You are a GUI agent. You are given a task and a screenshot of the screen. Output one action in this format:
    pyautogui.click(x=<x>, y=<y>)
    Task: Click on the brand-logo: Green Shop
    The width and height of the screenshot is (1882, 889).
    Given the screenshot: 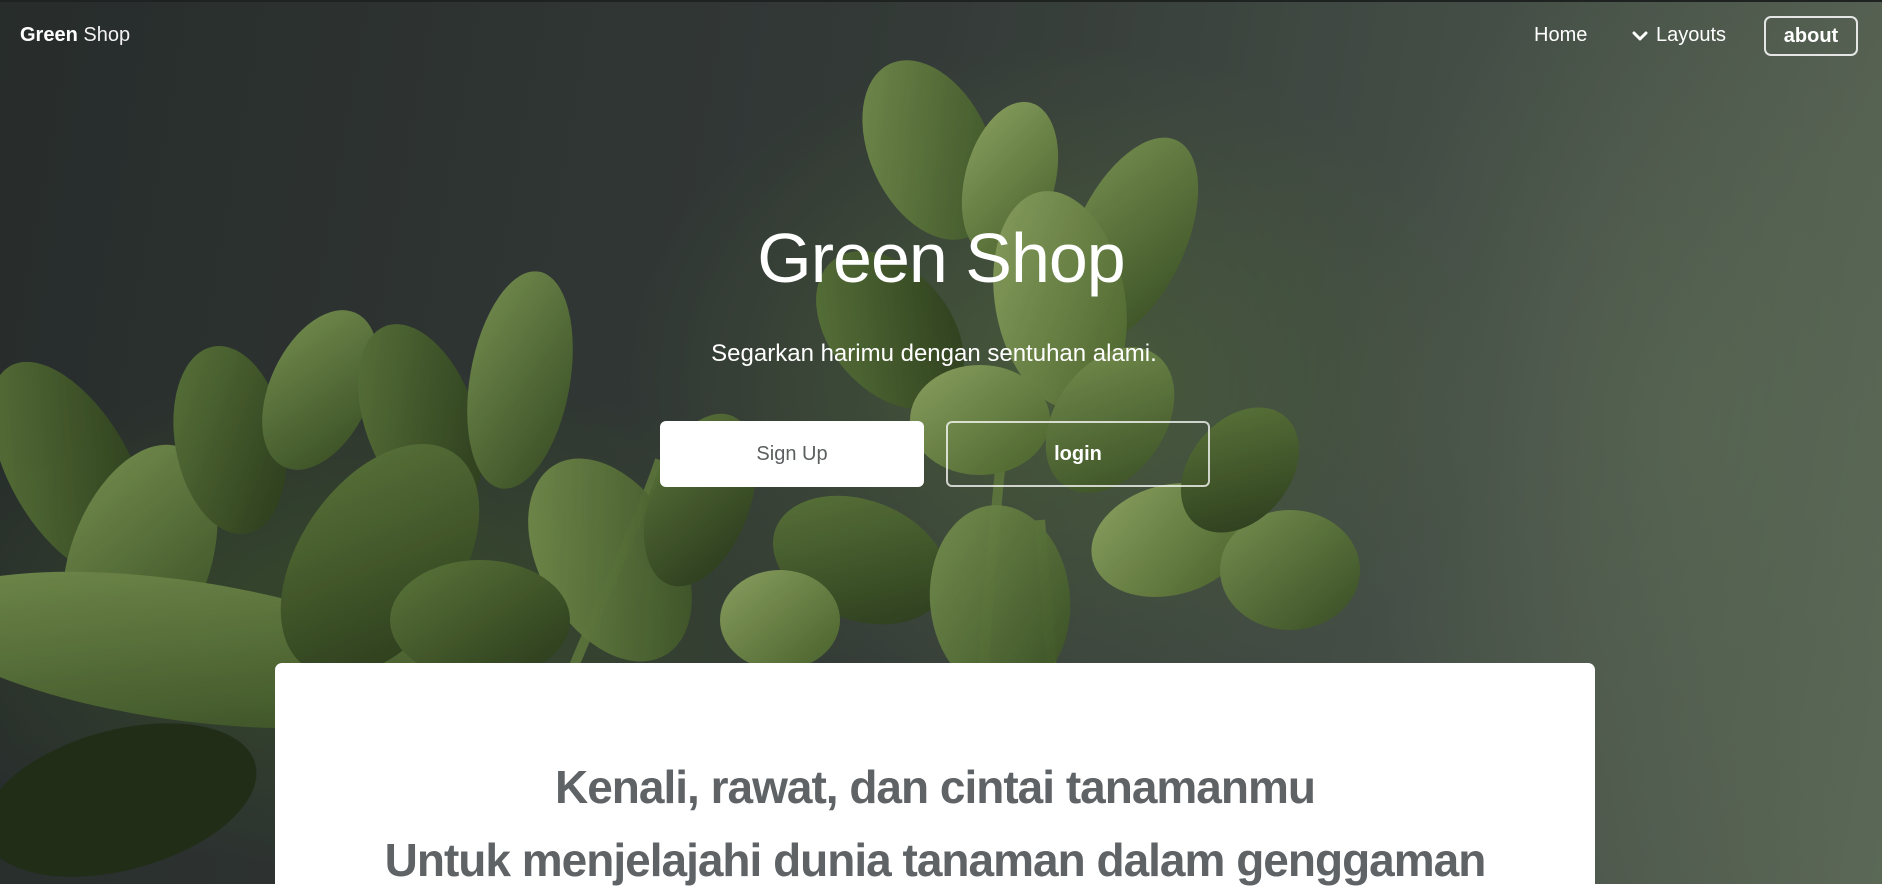 What is the action you would take?
    pyautogui.click(x=75, y=35)
    